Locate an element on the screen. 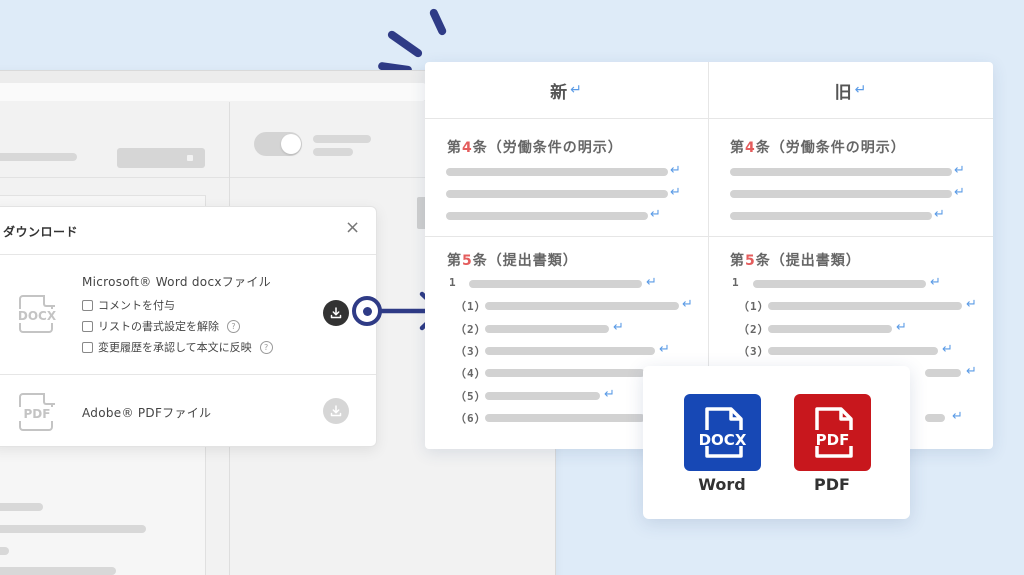 The image size is (1024, 575). checkbox-clear-list-format: リストの書式設定を解除 ? is located at coordinates (161, 326).